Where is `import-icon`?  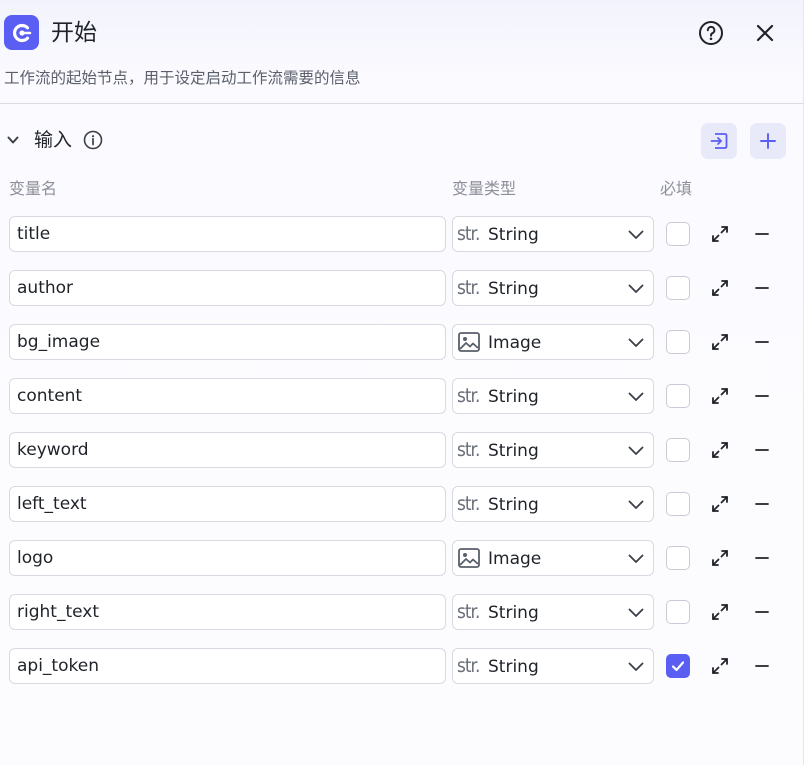 import-icon is located at coordinates (719, 141).